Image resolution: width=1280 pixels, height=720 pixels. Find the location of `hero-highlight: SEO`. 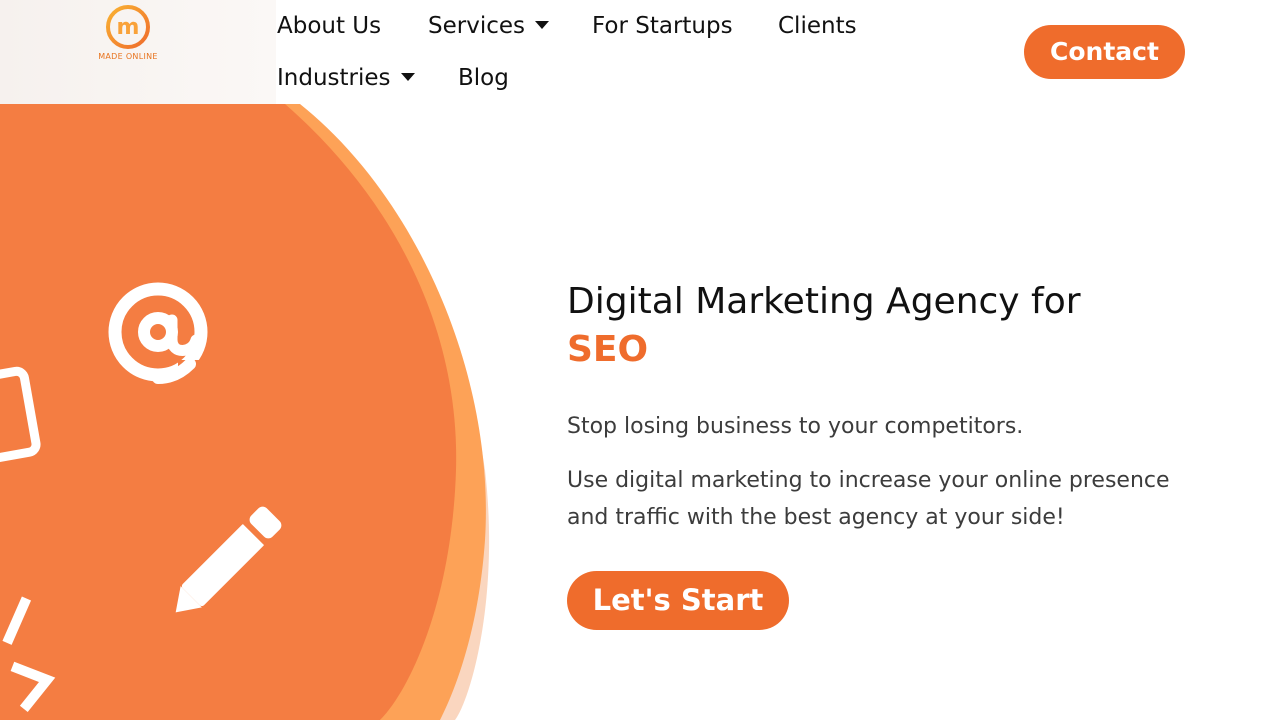

hero-highlight: SEO is located at coordinates (608, 349).